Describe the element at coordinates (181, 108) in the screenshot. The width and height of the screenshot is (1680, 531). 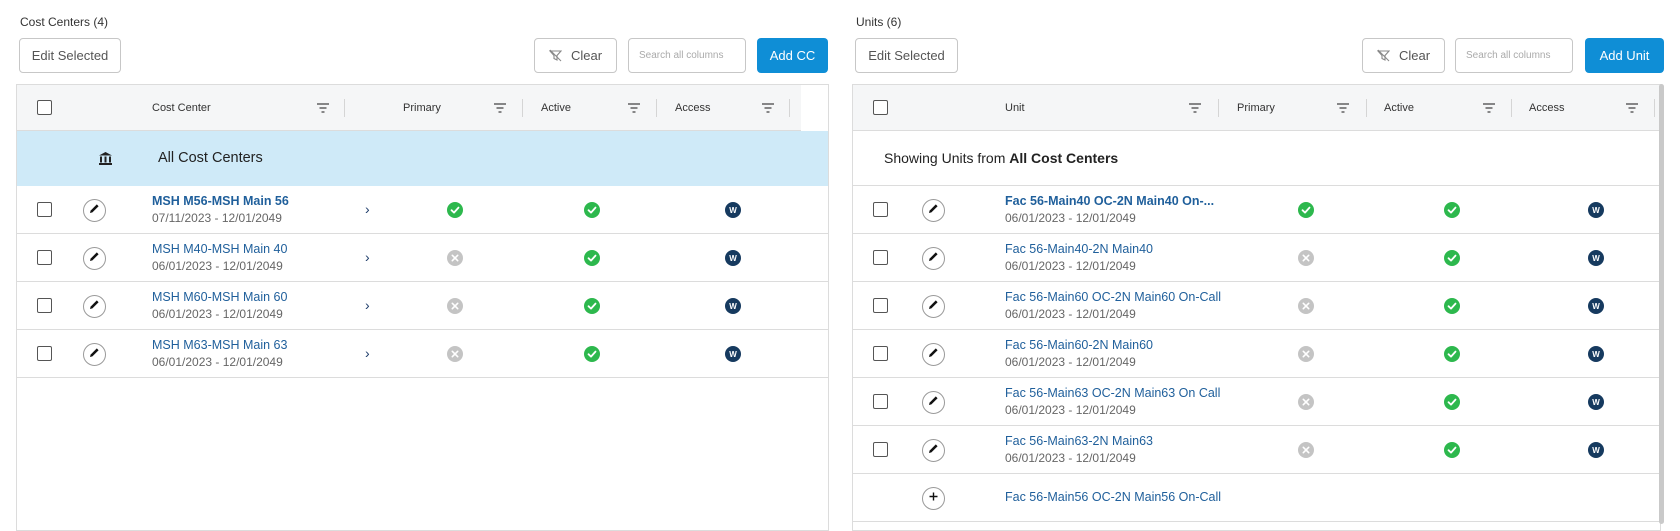
I see `column-header-cost-center: Cost Center` at that location.